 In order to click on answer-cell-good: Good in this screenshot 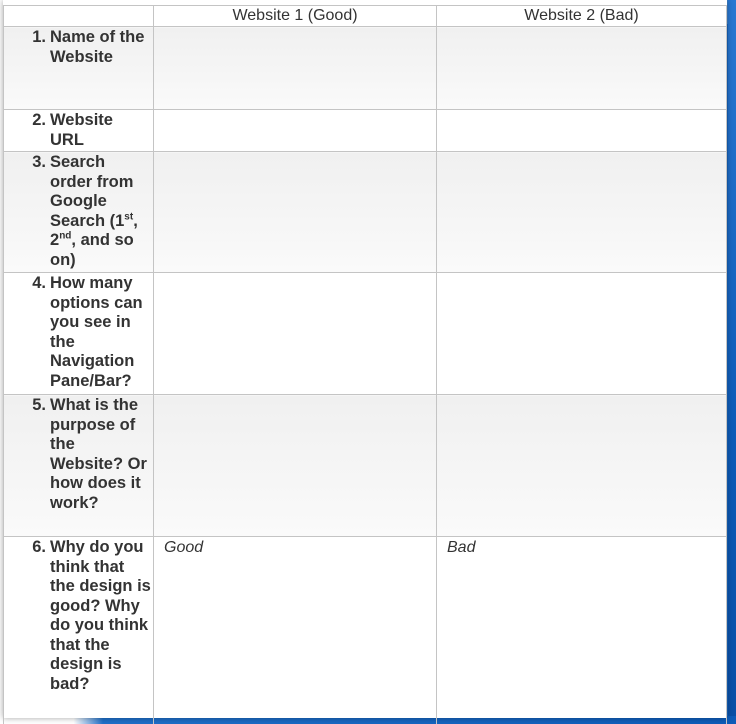, I will do `click(295, 630)`.